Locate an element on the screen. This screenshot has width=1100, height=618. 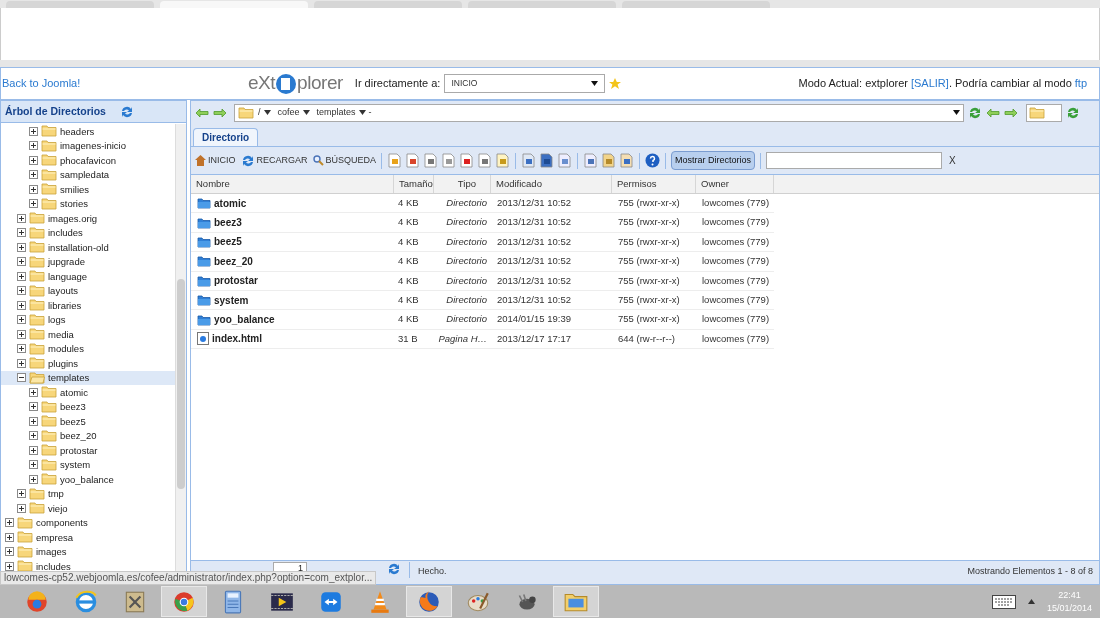
tree-item: system is located at coordinates (88, 464).